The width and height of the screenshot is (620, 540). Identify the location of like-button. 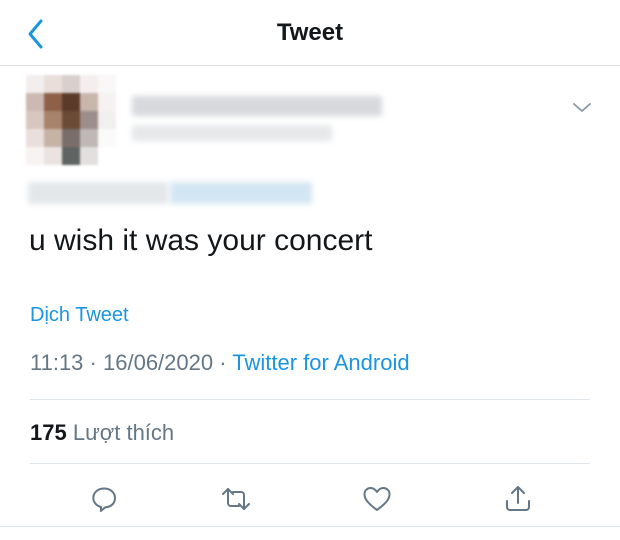
(377, 499).